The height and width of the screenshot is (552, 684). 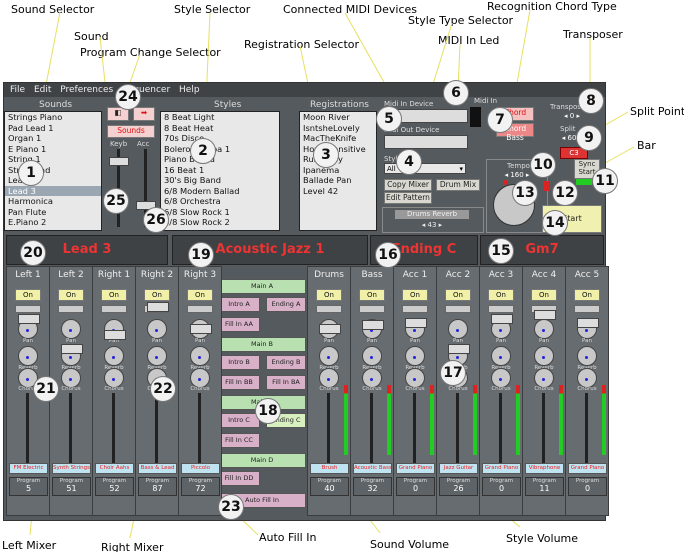 I want to click on fill-ba-button: Fill In BA, so click(x=286, y=382).